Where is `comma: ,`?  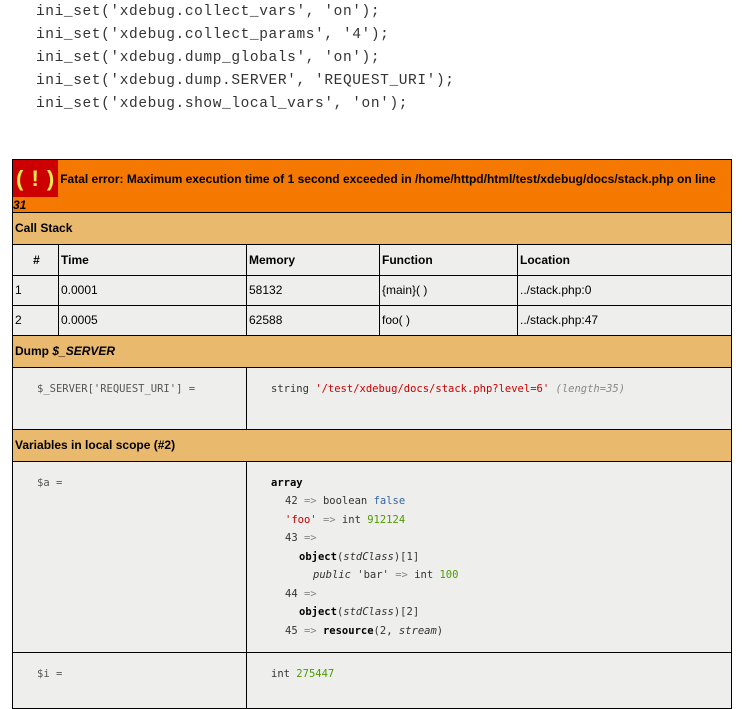 comma: , is located at coordinates (392, 630).